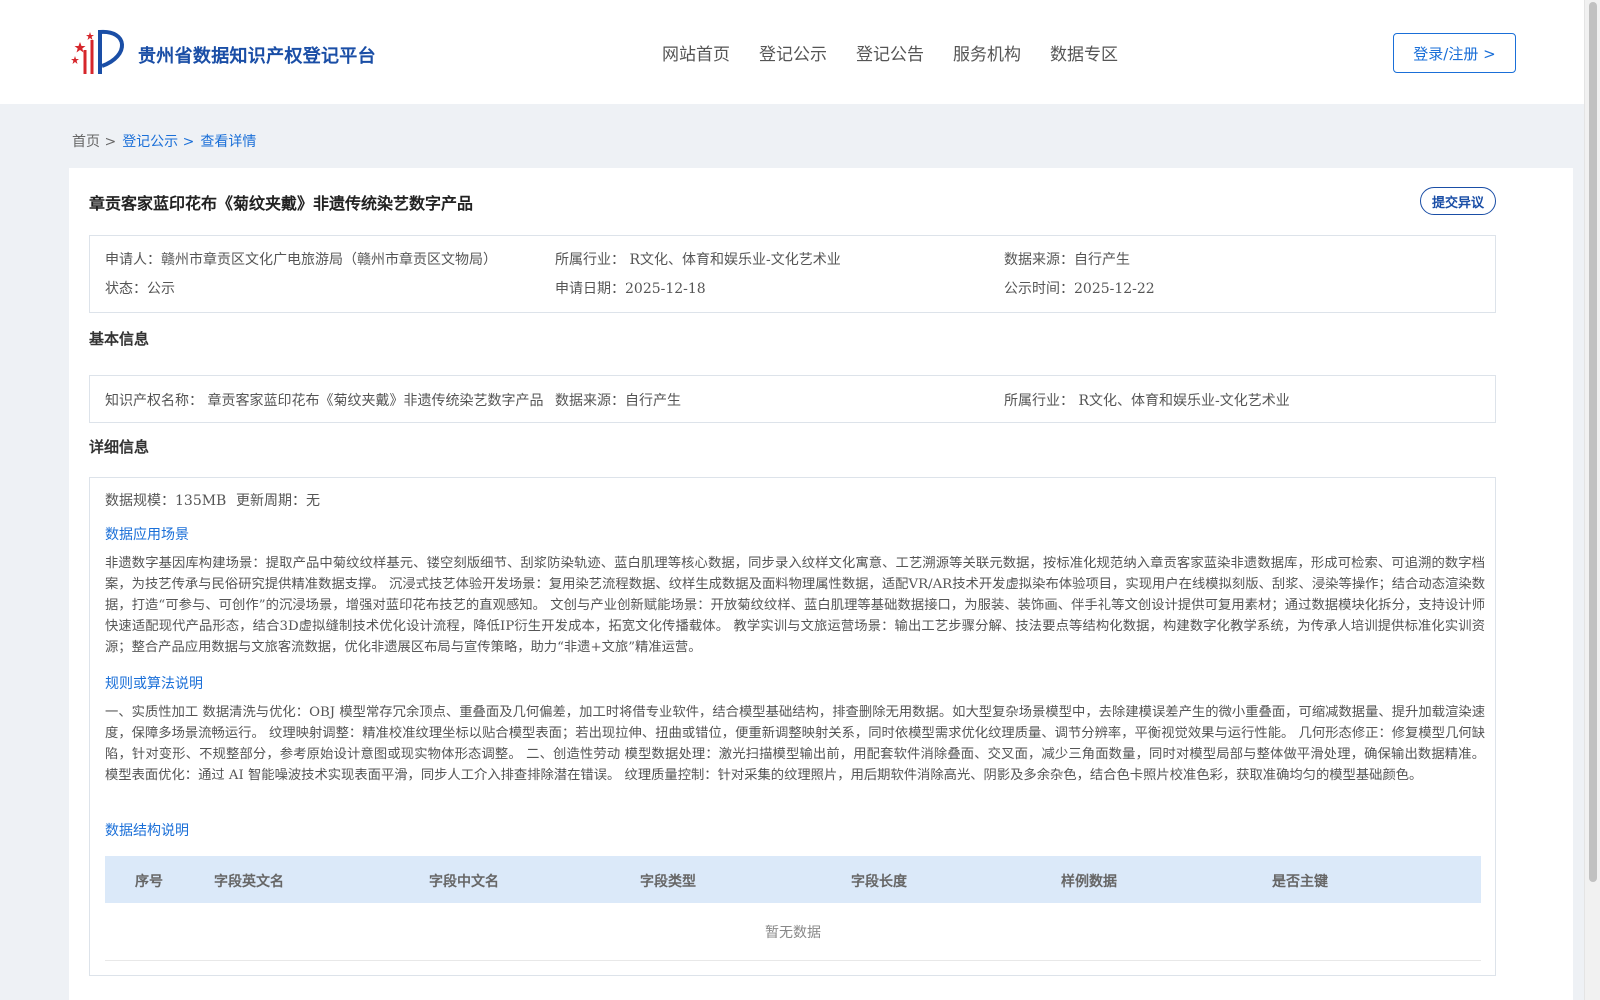 The image size is (1600, 1000). I want to click on ip-name-field: 知识产权名称： 章贡客家蓝印花布《菊纹夹戴》非遗传统染艺数字产品, so click(324, 401).